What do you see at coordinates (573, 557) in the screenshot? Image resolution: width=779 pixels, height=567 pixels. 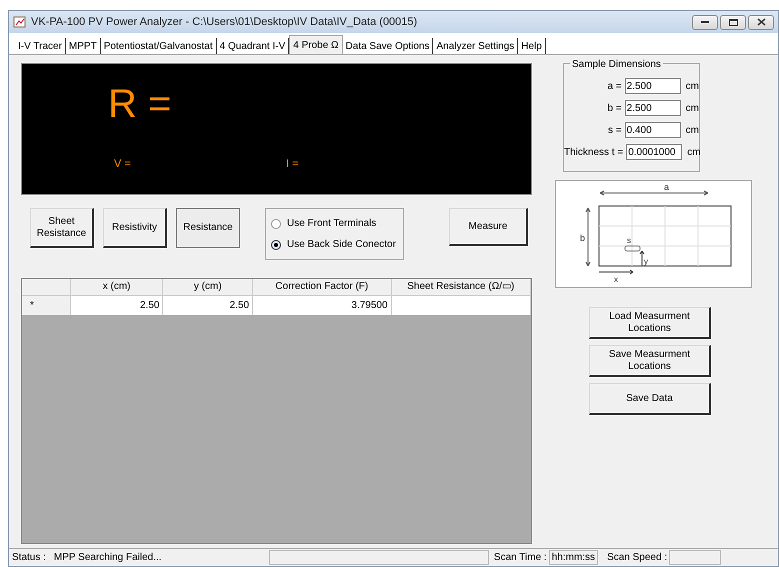 I see `scan-time-field: hh:mm:ss` at bounding box center [573, 557].